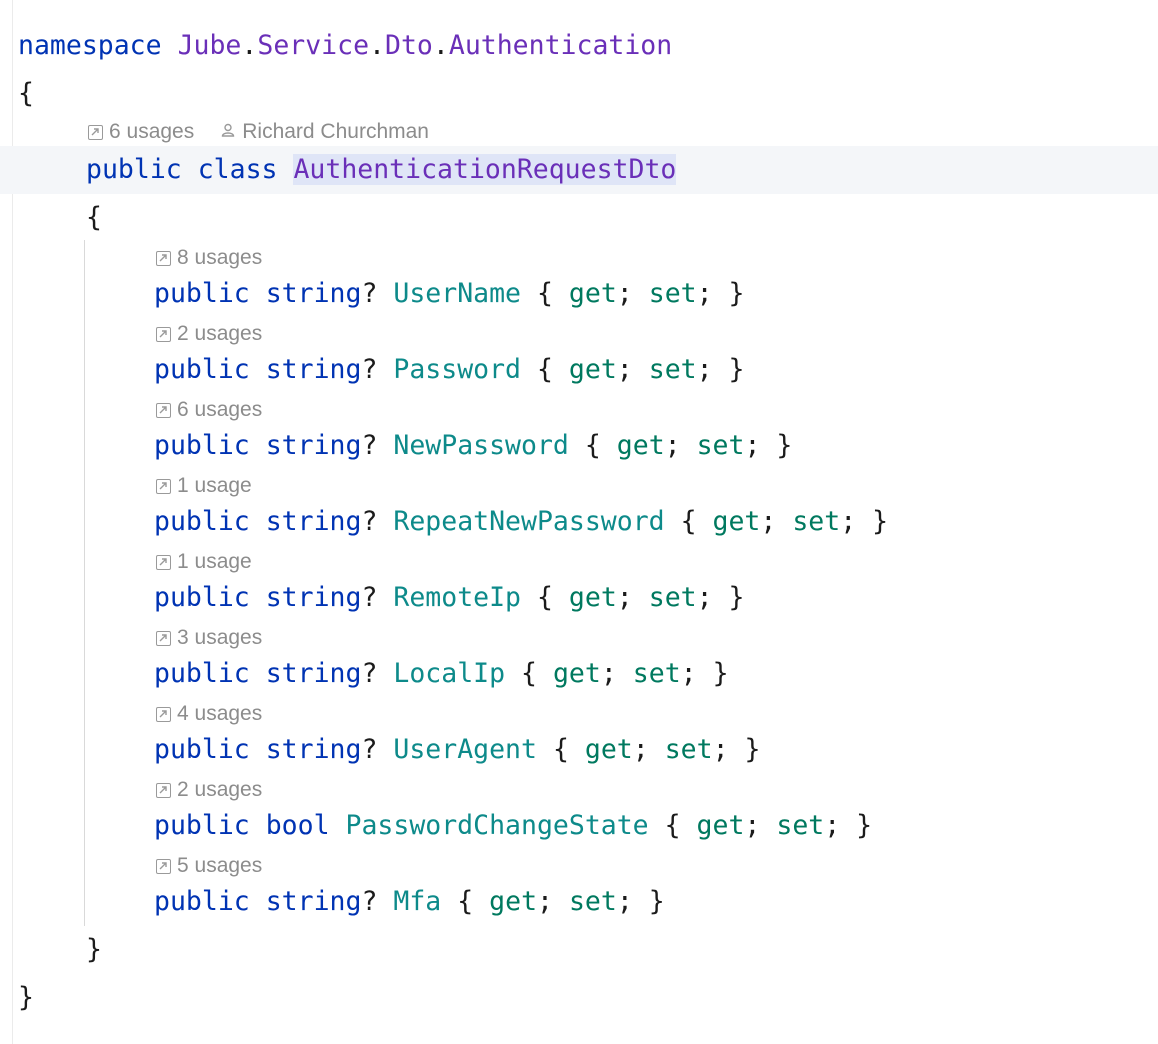 Image resolution: width=1158 pixels, height=1044 pixels. I want to click on property-name: UserName, so click(457, 293).